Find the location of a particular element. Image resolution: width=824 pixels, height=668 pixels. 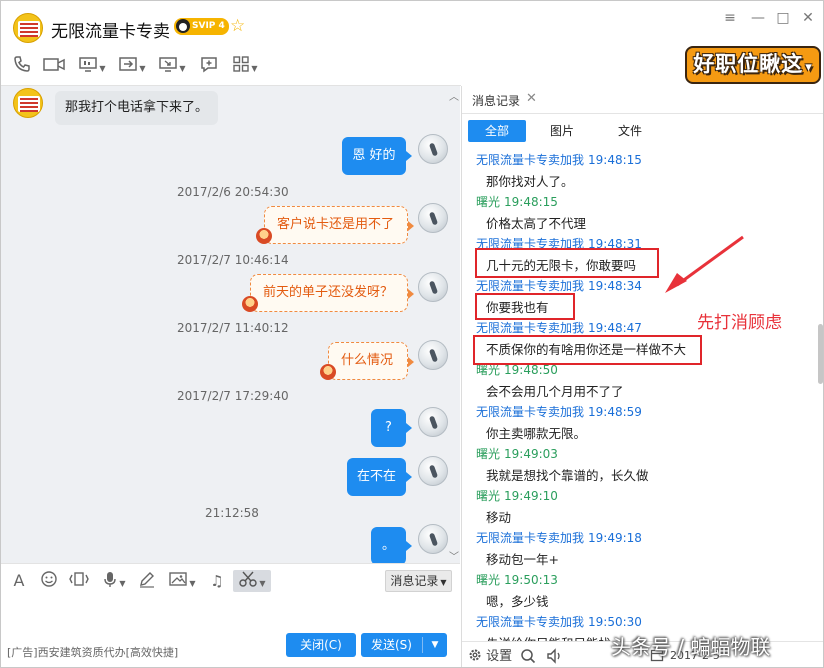

history-message: 移动包一年+ is located at coordinates (522, 558).